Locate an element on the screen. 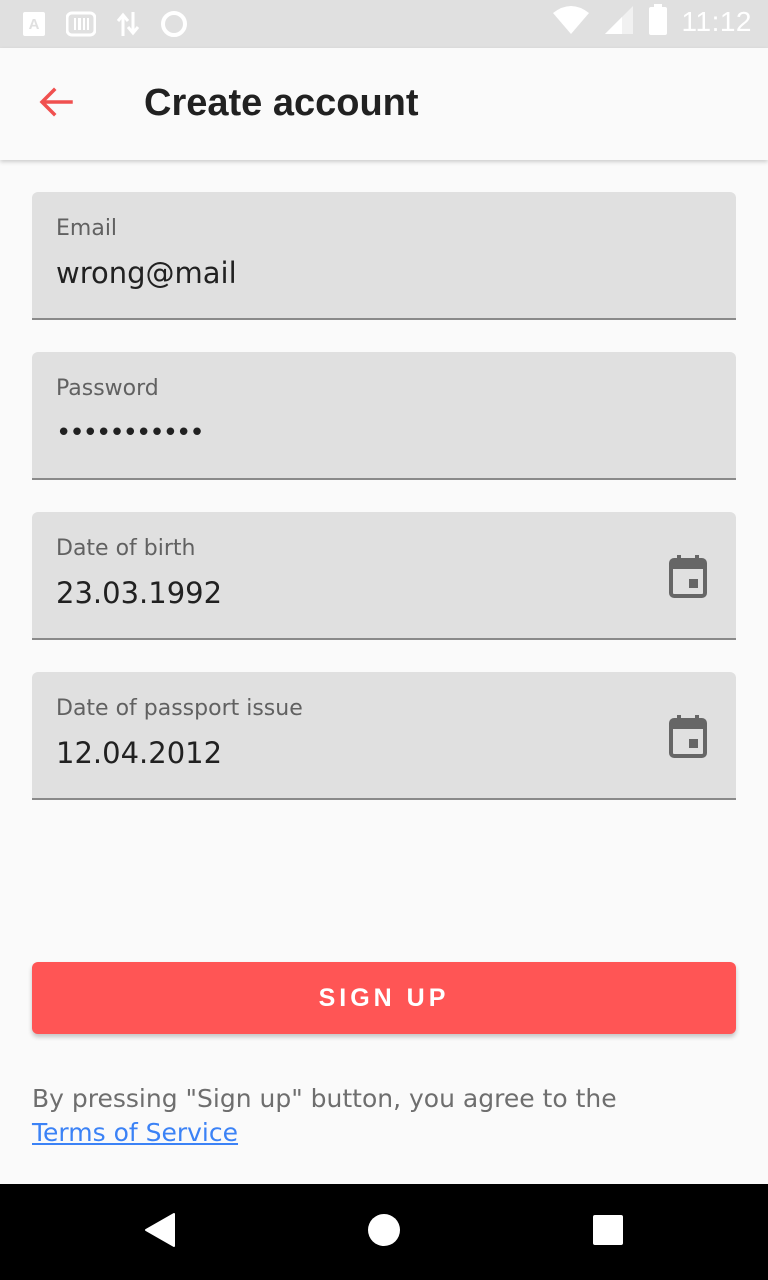 The height and width of the screenshot is (1280, 768). password-field: Password ••••••••••• is located at coordinates (384, 416).